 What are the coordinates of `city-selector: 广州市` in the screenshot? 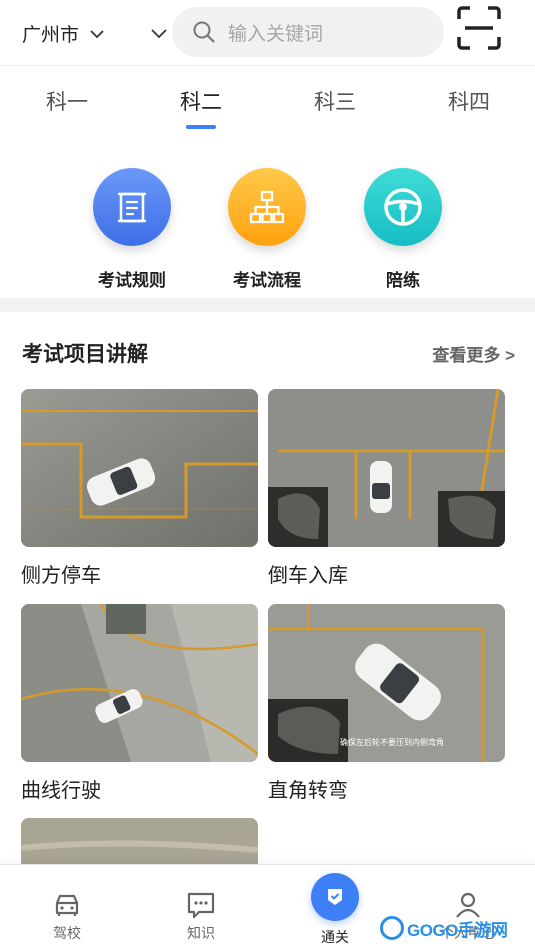 It's located at (63, 33).